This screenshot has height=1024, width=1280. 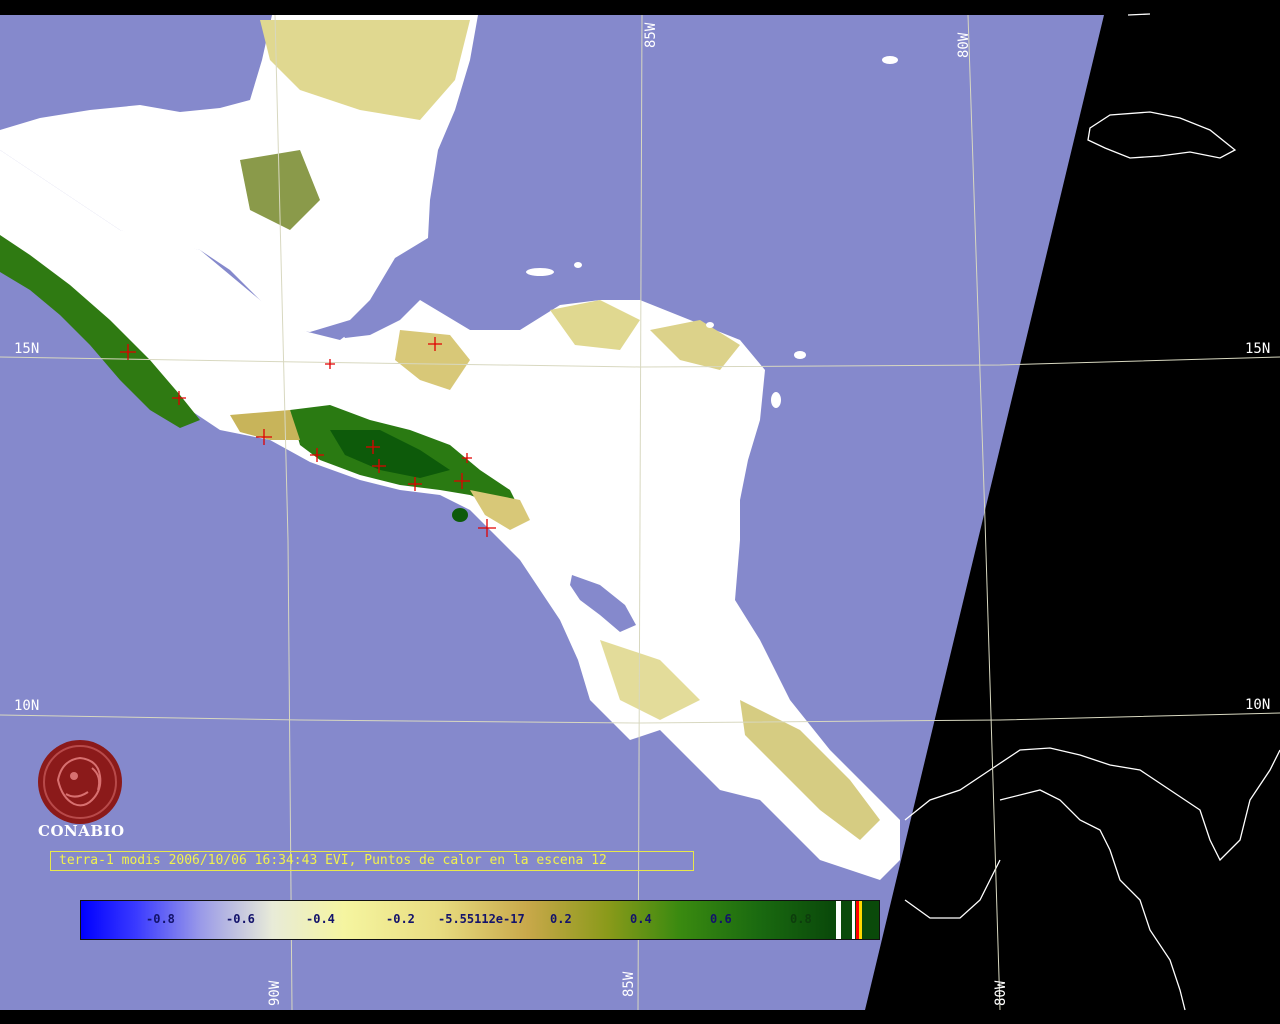 I want to click on colorbar-tick-label: 0.4, so click(x=641, y=919).